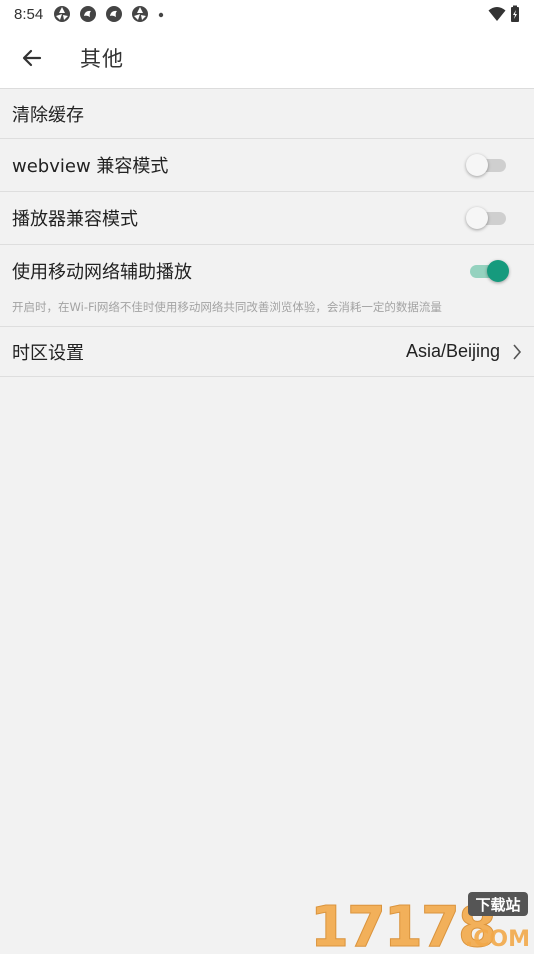 This screenshot has height=954, width=534. What do you see at coordinates (497, 14) in the screenshot?
I see `wifi-icon` at bounding box center [497, 14].